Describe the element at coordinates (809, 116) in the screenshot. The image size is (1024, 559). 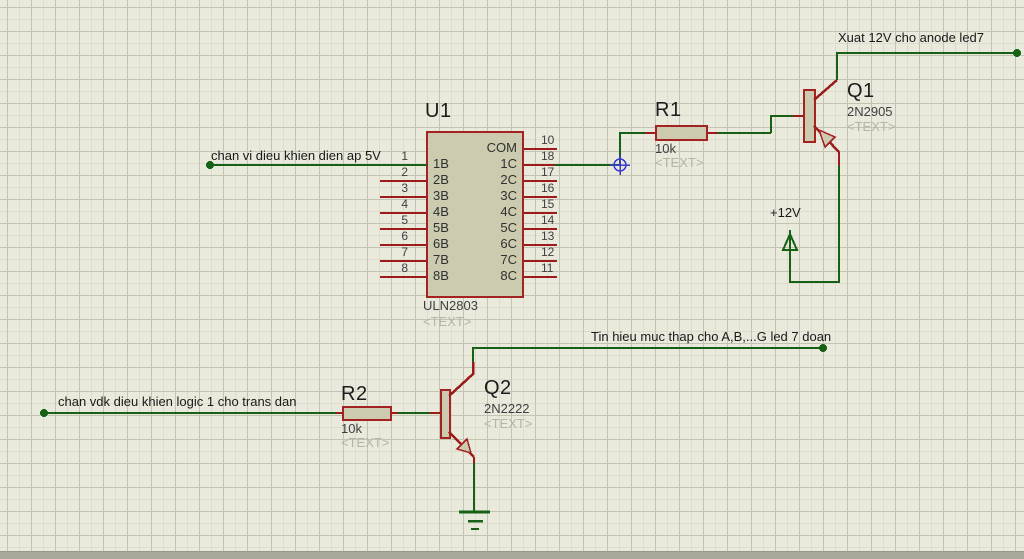
I see `q1-base-bar` at that location.